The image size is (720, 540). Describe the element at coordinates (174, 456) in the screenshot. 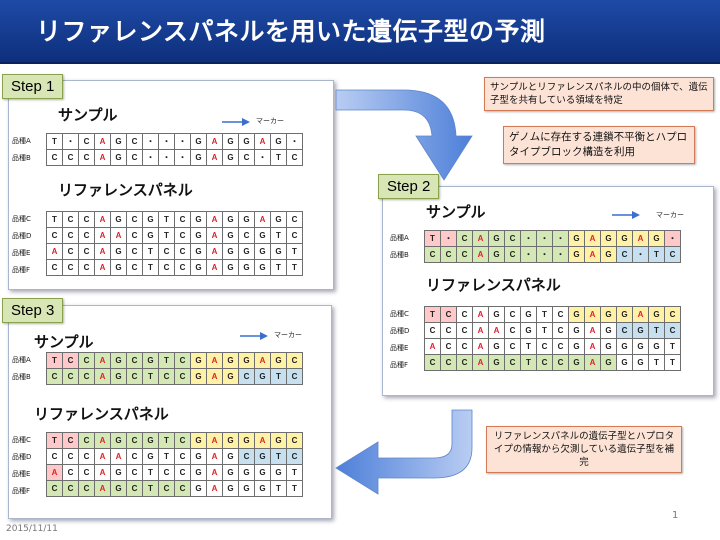

I see `sequence-row: CCCAACGTCGAGCGTC` at that location.